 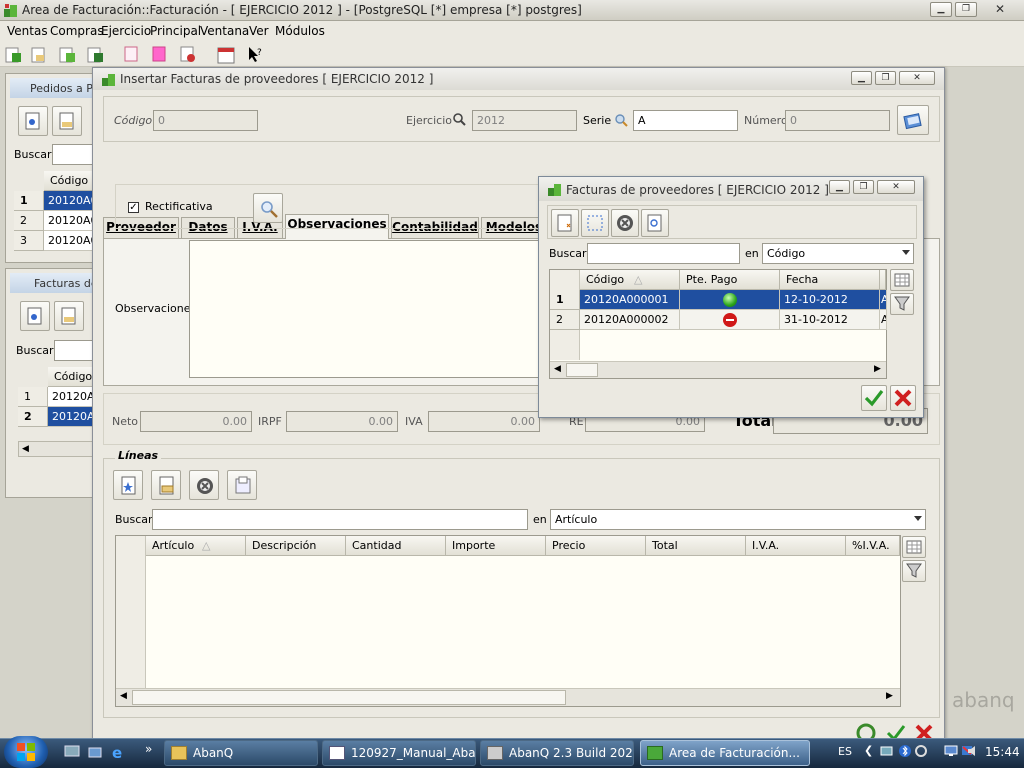 What do you see at coordinates (905, 752) in the screenshot?
I see `tray-bluetooth-icon` at bounding box center [905, 752].